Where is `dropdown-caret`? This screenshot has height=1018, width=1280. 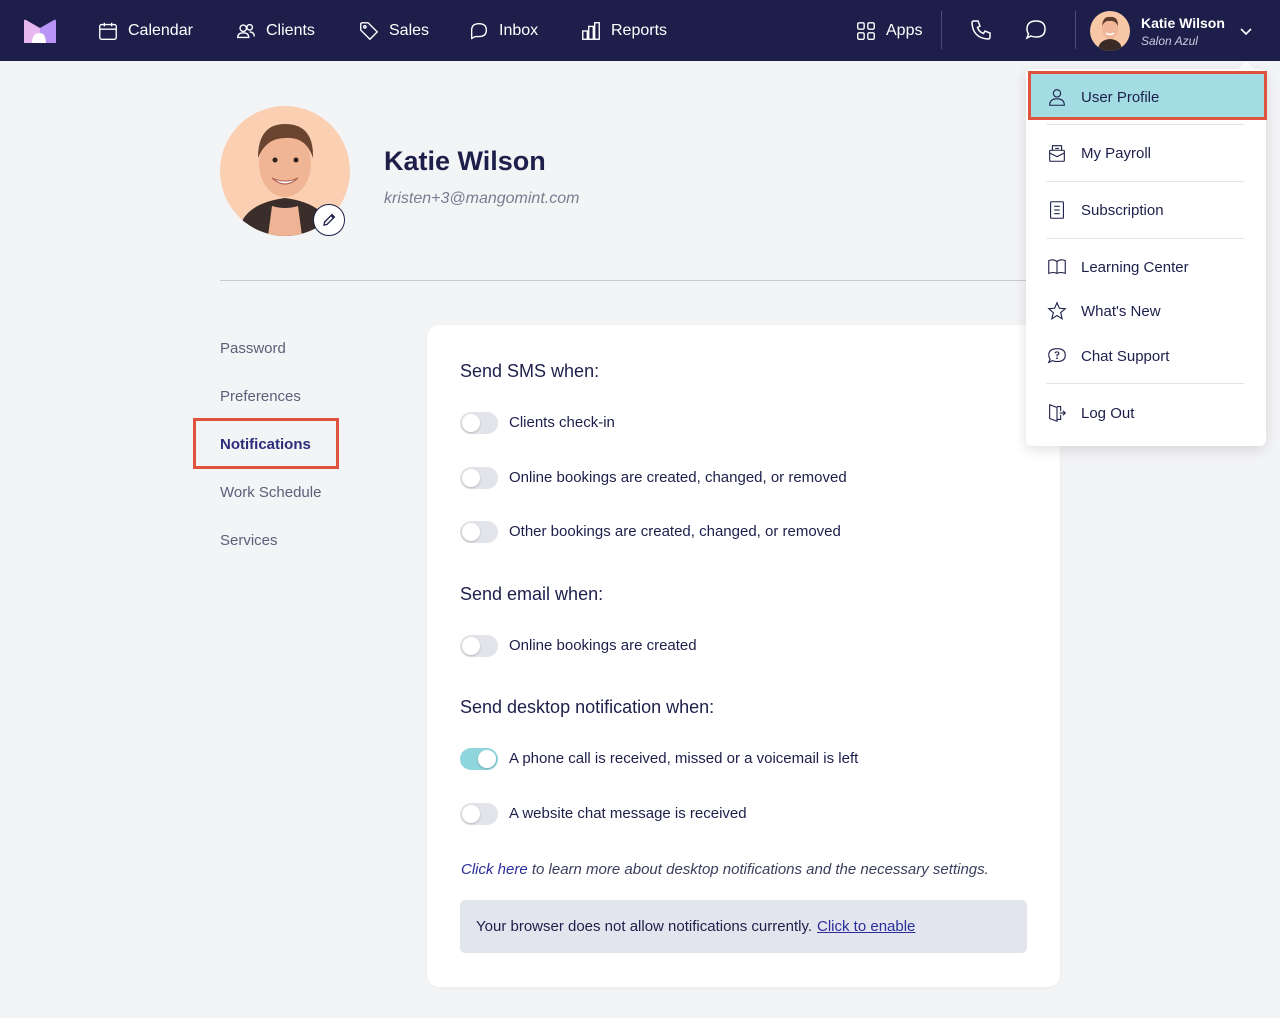
dropdown-caret is located at coordinates (1246, 65).